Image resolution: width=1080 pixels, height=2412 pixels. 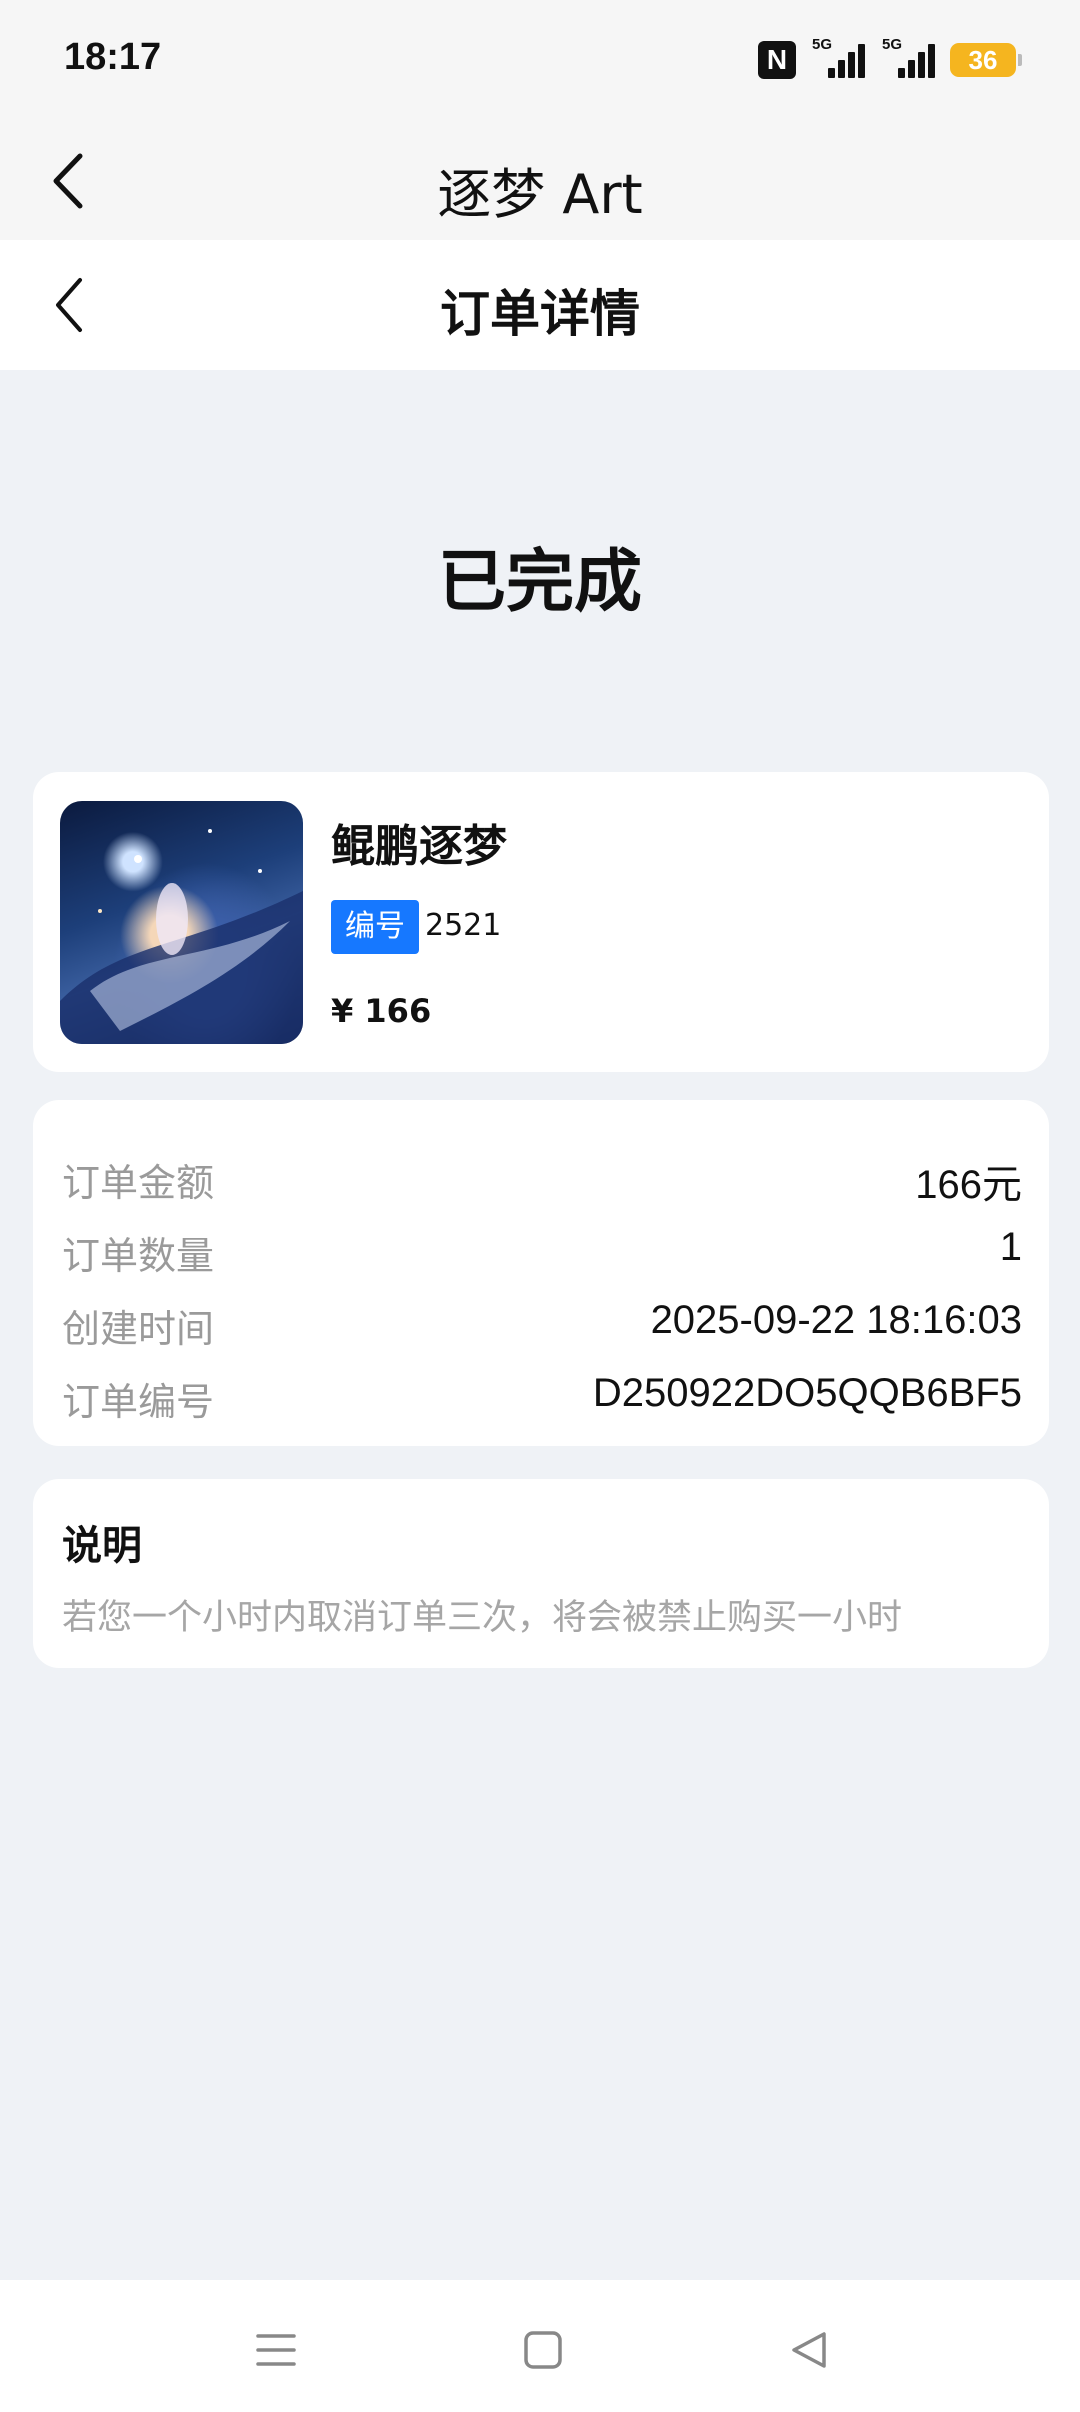 I want to click on info-value: 166元, so click(x=968, y=1185).